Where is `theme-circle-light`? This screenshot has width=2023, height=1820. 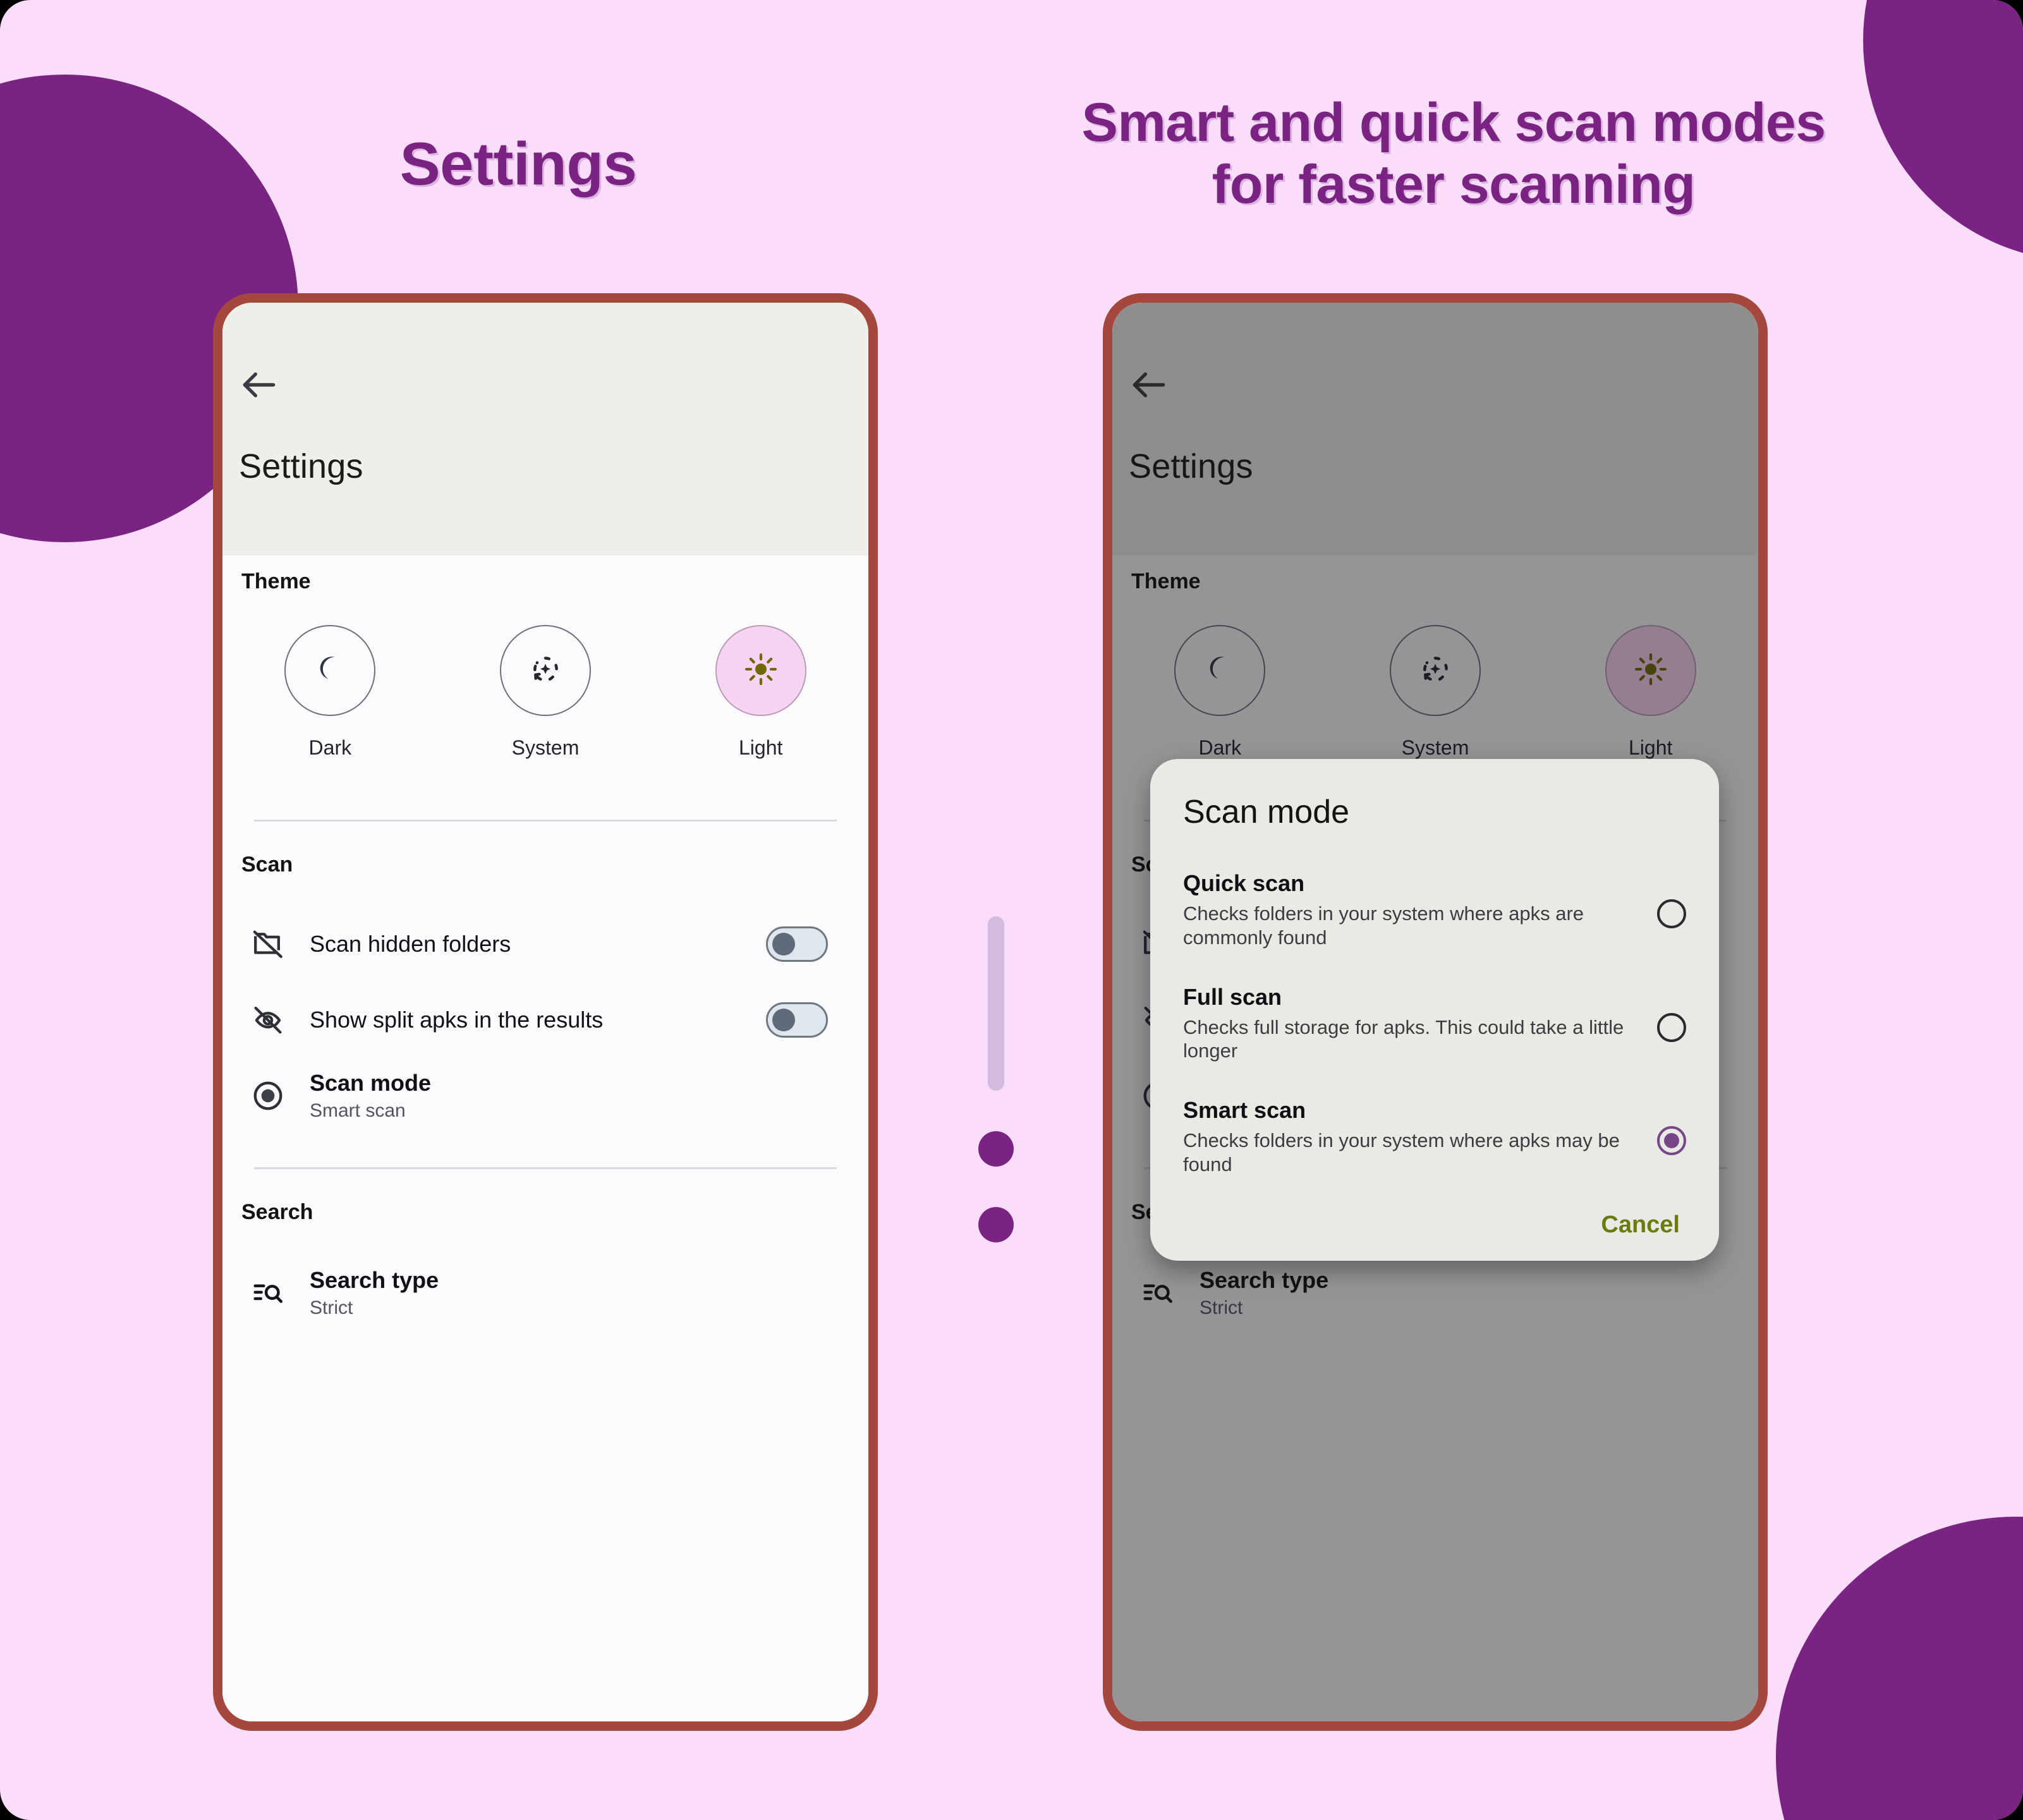
theme-circle-light is located at coordinates (761, 670).